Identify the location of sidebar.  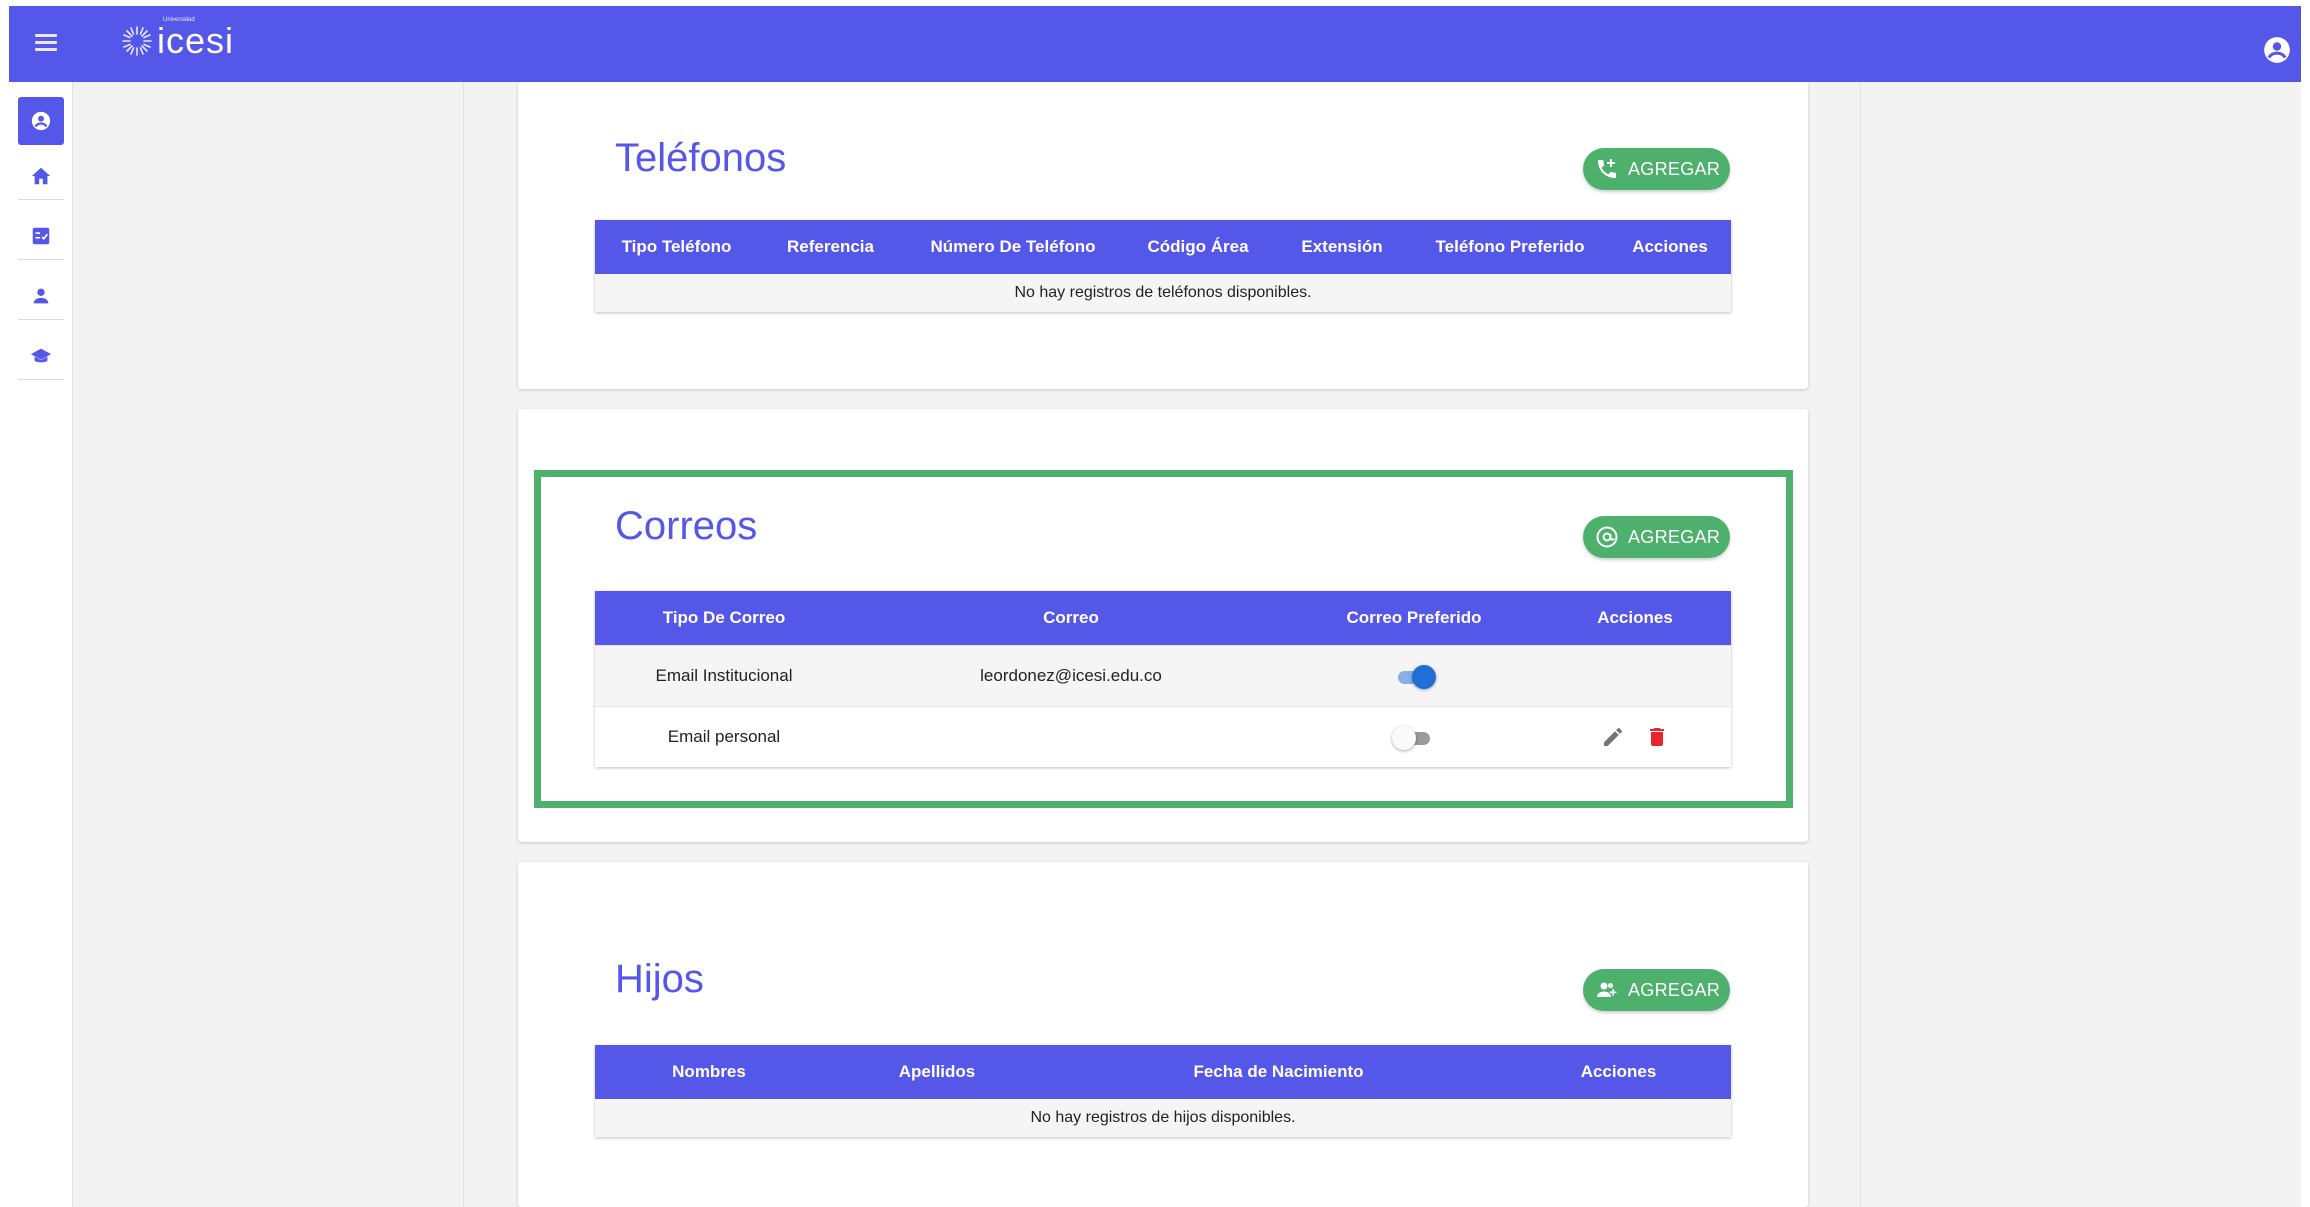
(41, 644).